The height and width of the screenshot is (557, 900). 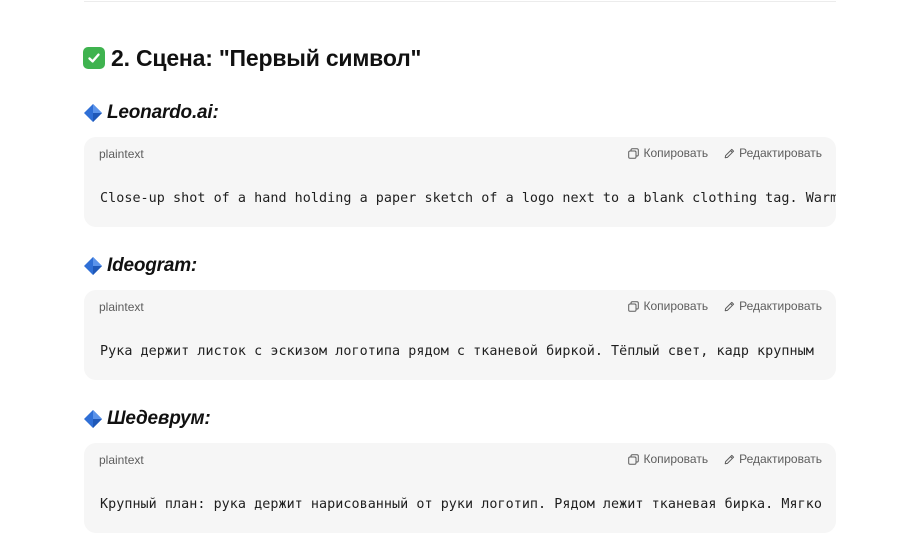 What do you see at coordinates (460, 1) in the screenshot?
I see `divider` at bounding box center [460, 1].